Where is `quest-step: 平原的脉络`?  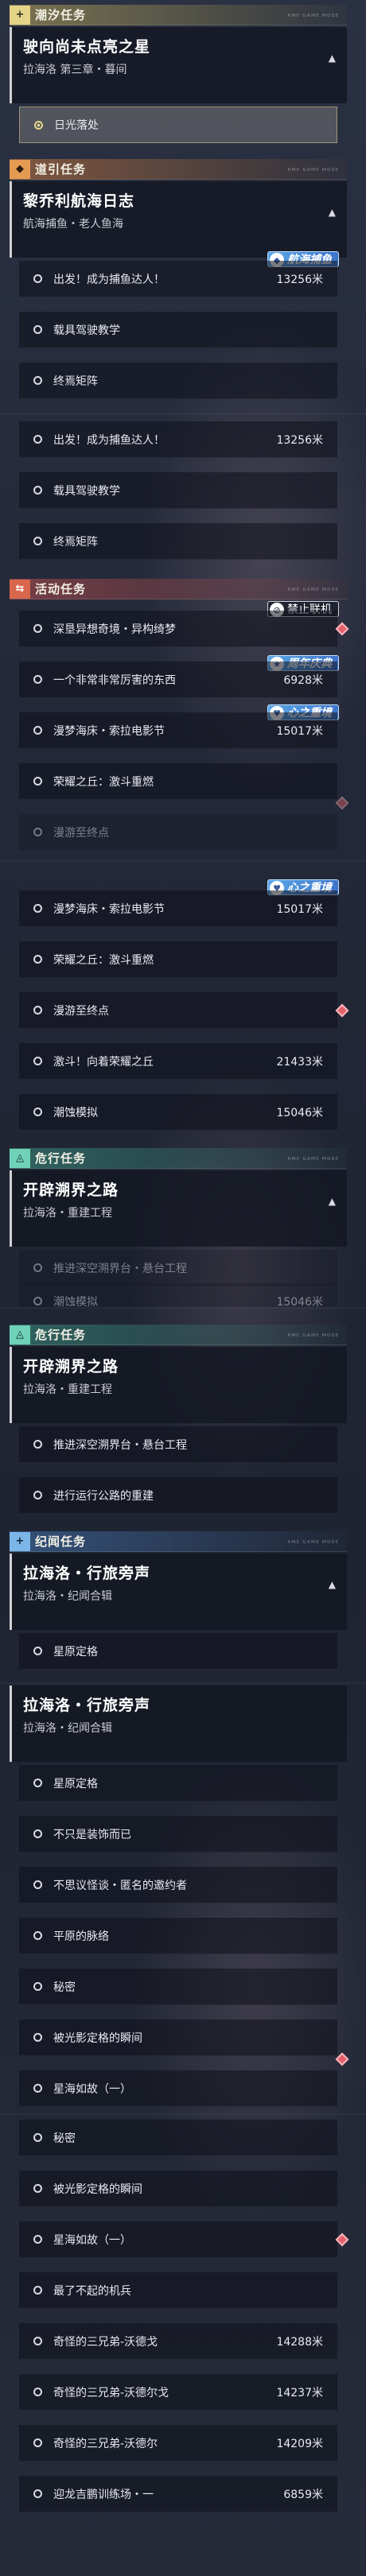
quest-step: 平原的脉络 is located at coordinates (178, 1936).